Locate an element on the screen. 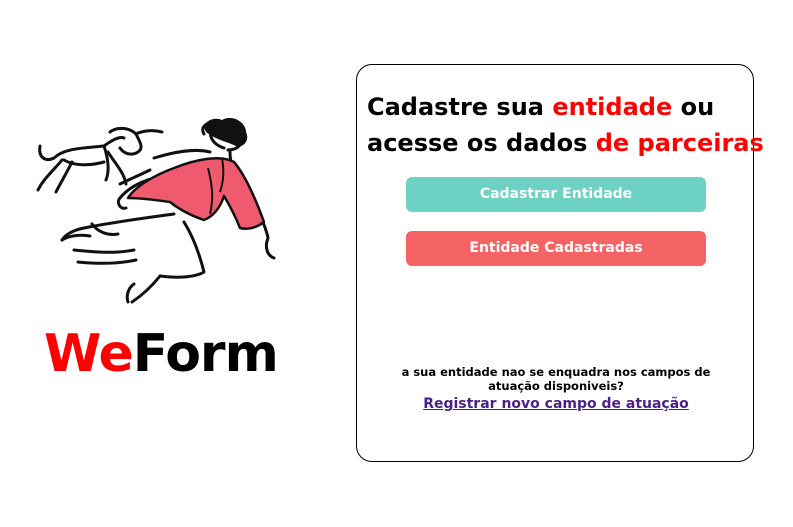 The image size is (793, 527). headline-line1-suffix: ou is located at coordinates (693, 107).